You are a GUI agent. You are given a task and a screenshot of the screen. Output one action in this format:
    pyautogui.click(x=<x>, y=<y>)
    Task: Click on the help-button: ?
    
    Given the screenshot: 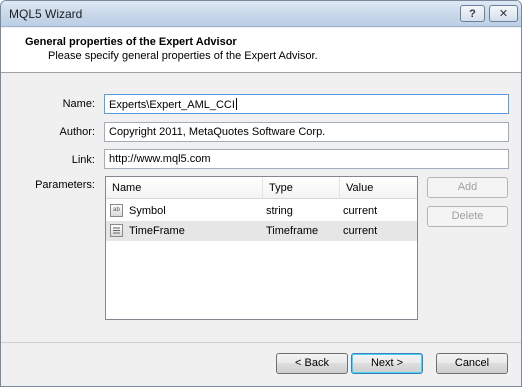 What is the action you would take?
    pyautogui.click(x=472, y=13)
    